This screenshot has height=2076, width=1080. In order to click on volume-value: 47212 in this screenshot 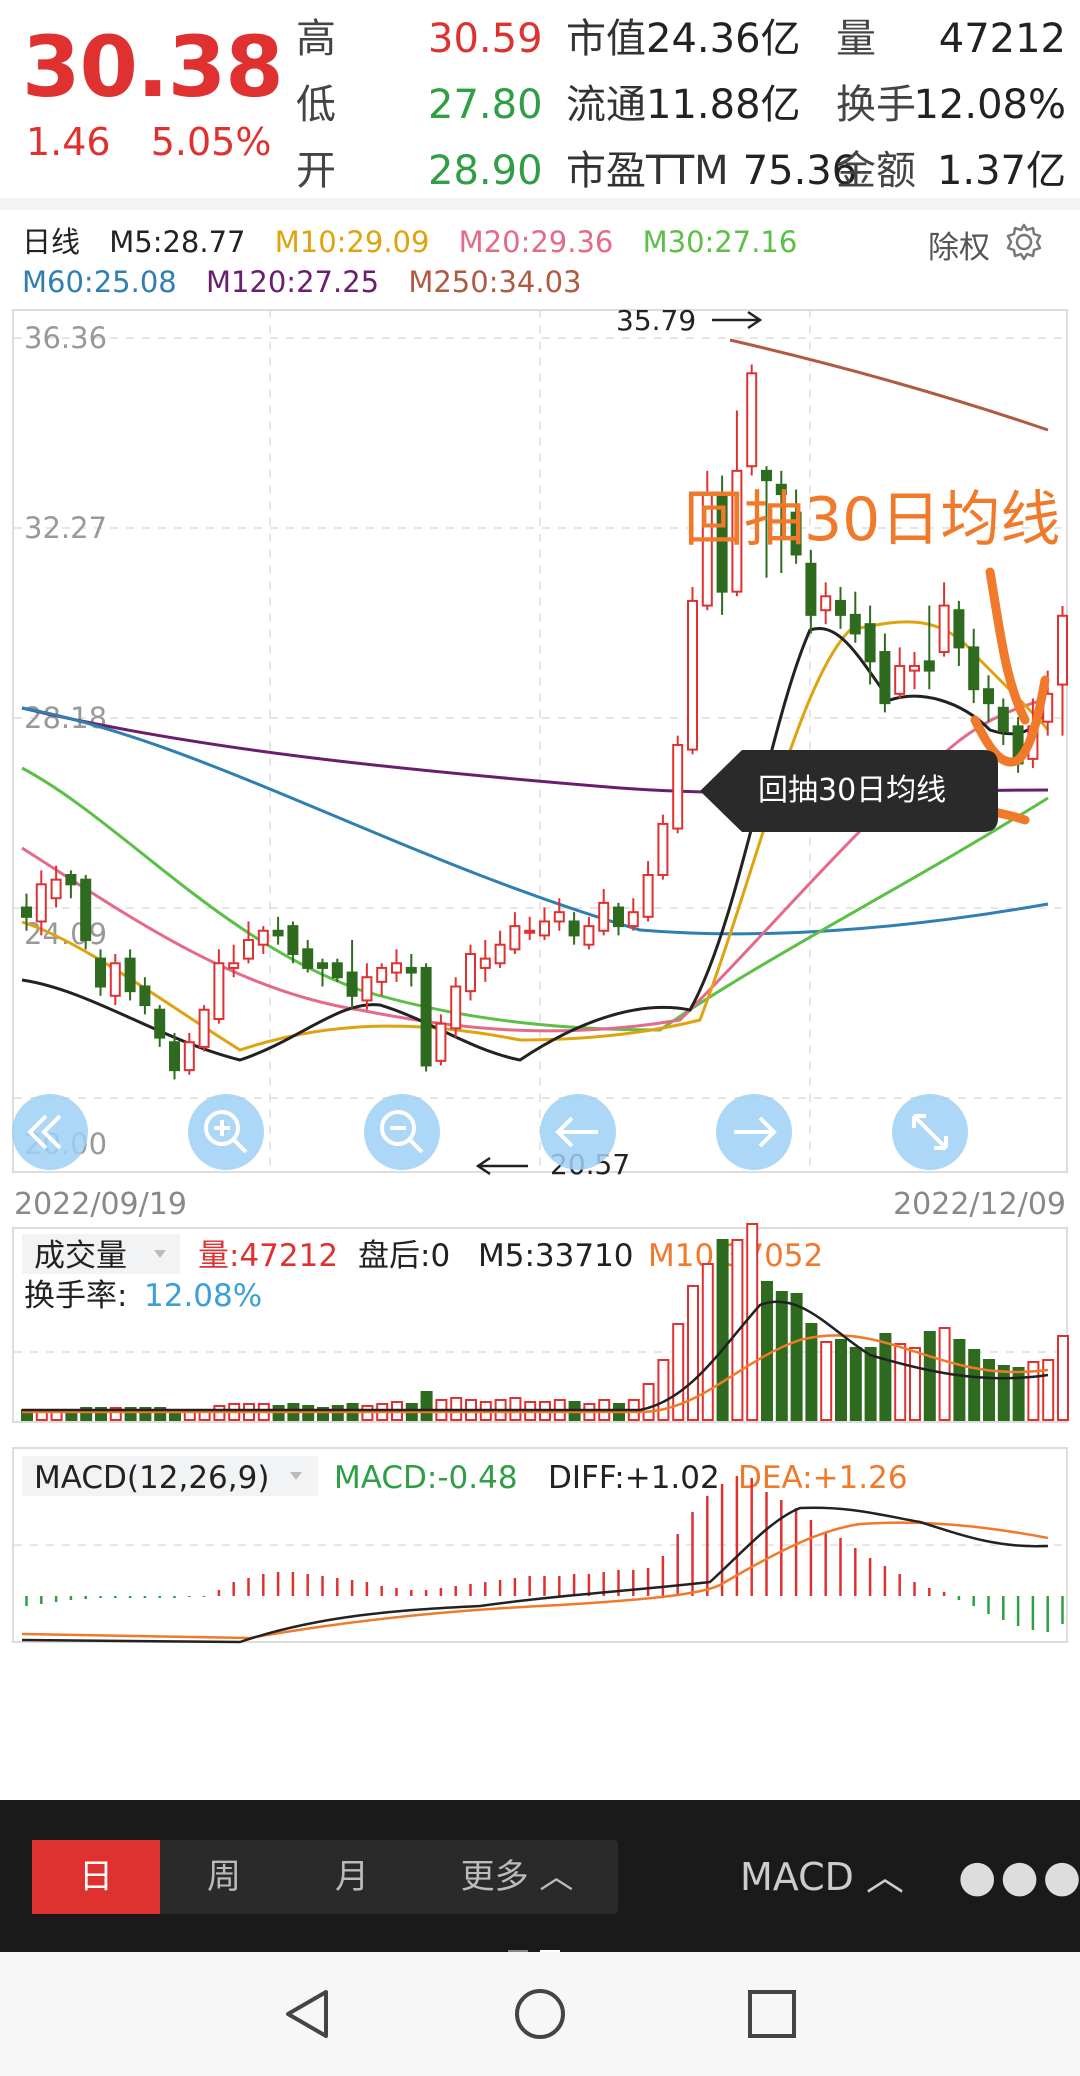, I will do `click(1002, 39)`.